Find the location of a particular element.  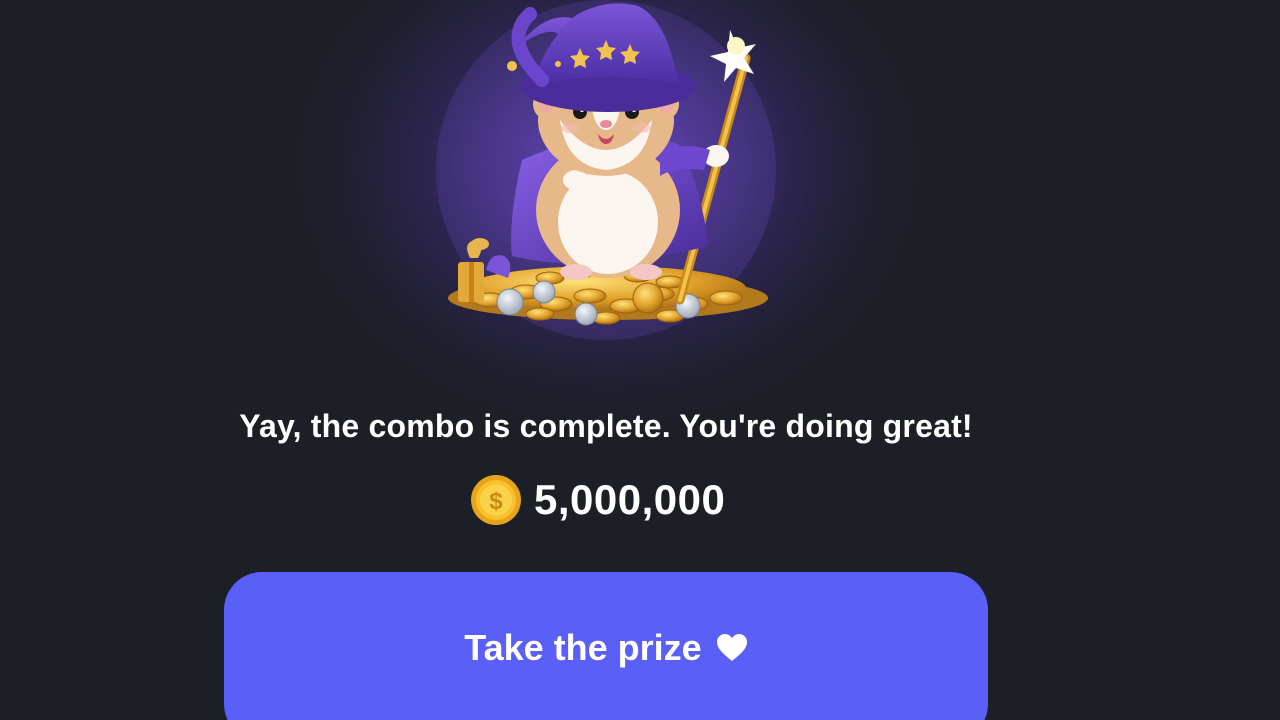

take-prize-label: Take the prize is located at coordinates (583, 647).